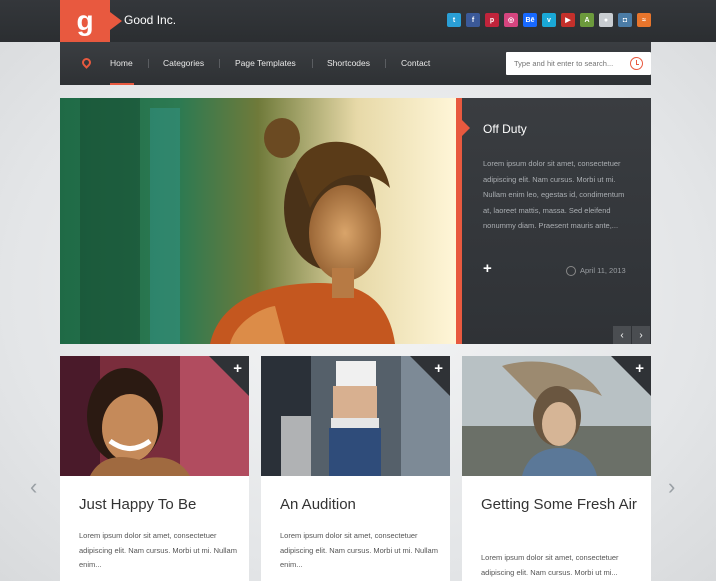  Describe the element at coordinates (530, 20) in the screenshot. I see `behance-icon: Bē` at that location.